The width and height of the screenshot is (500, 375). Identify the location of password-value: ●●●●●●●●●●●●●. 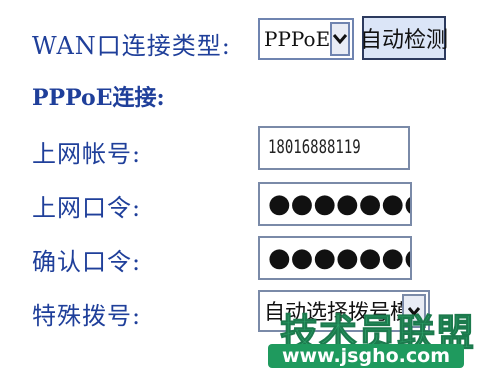
(339, 204).